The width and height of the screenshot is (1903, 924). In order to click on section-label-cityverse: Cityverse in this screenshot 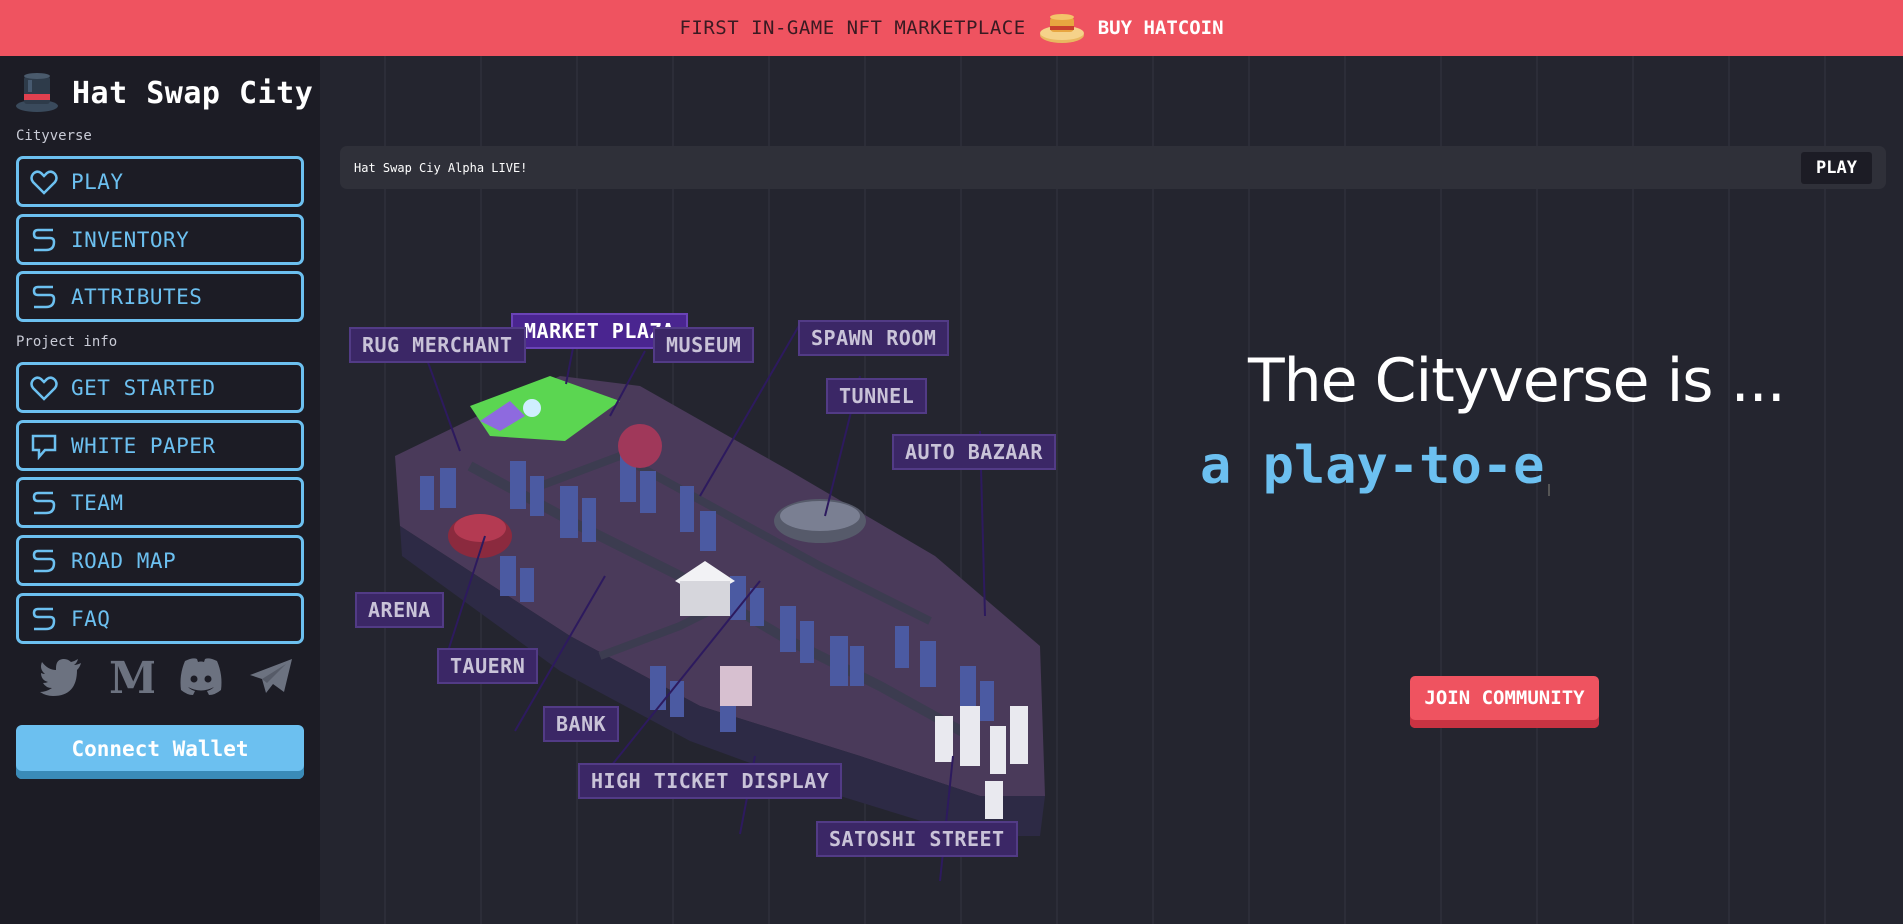, I will do `click(54, 136)`.